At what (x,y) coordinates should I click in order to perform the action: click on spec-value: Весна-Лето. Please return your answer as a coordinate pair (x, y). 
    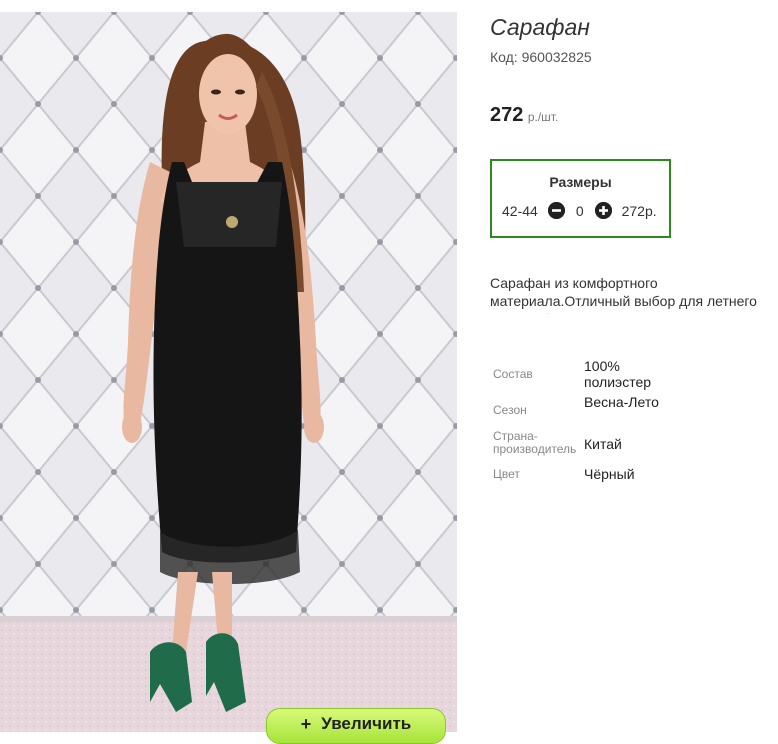
    Looking at the image, I should click on (621, 402).